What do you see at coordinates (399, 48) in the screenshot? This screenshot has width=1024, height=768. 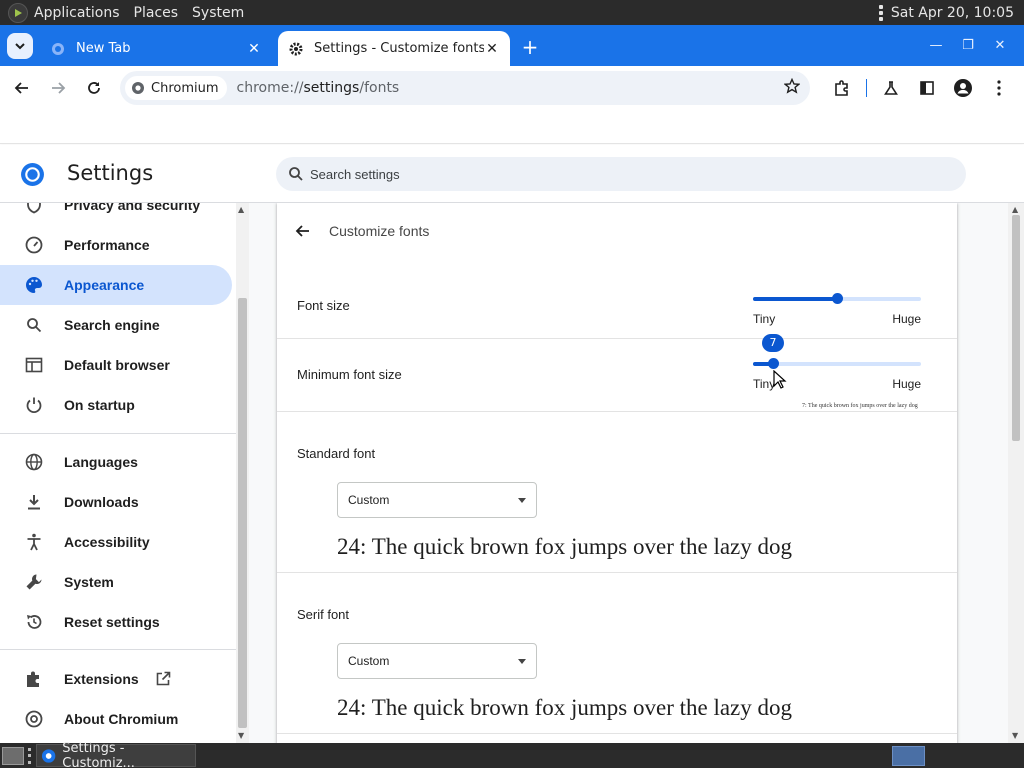 I see `tab-title: Settings - Customize fonts` at bounding box center [399, 48].